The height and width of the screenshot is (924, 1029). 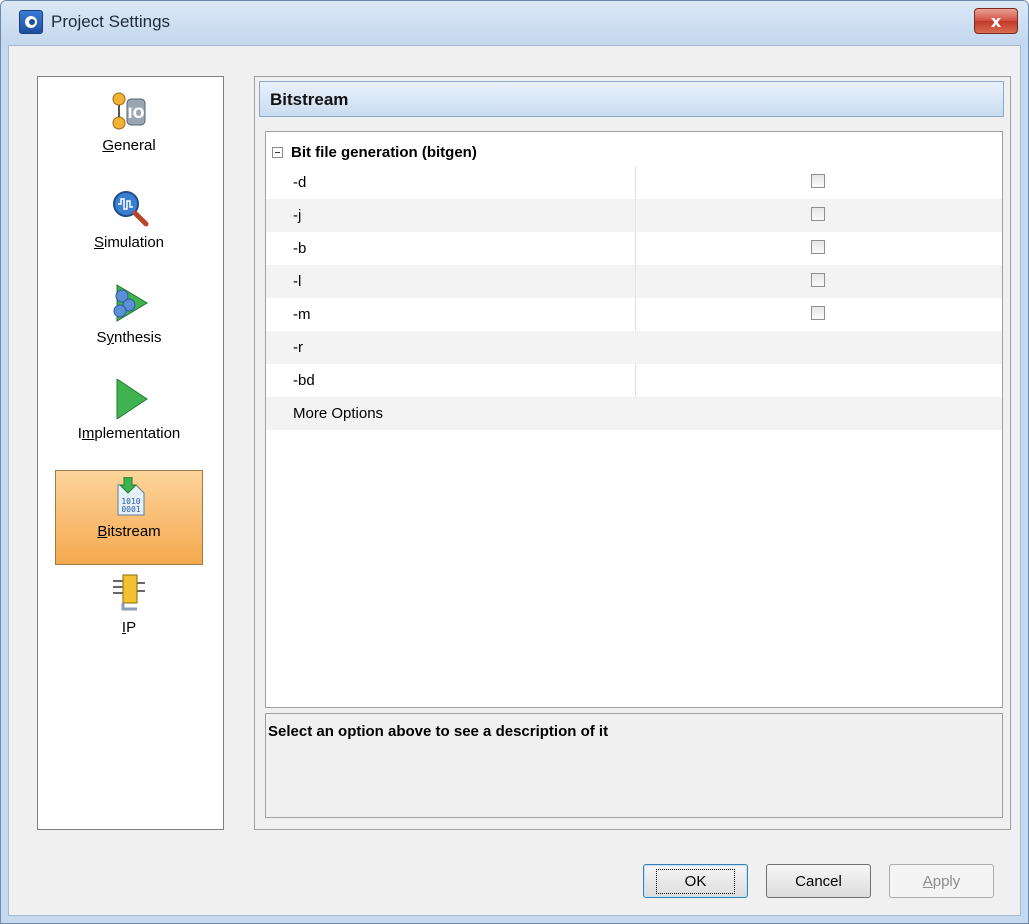 I want to click on group-header: Bit file generation (bitgen), so click(x=374, y=152).